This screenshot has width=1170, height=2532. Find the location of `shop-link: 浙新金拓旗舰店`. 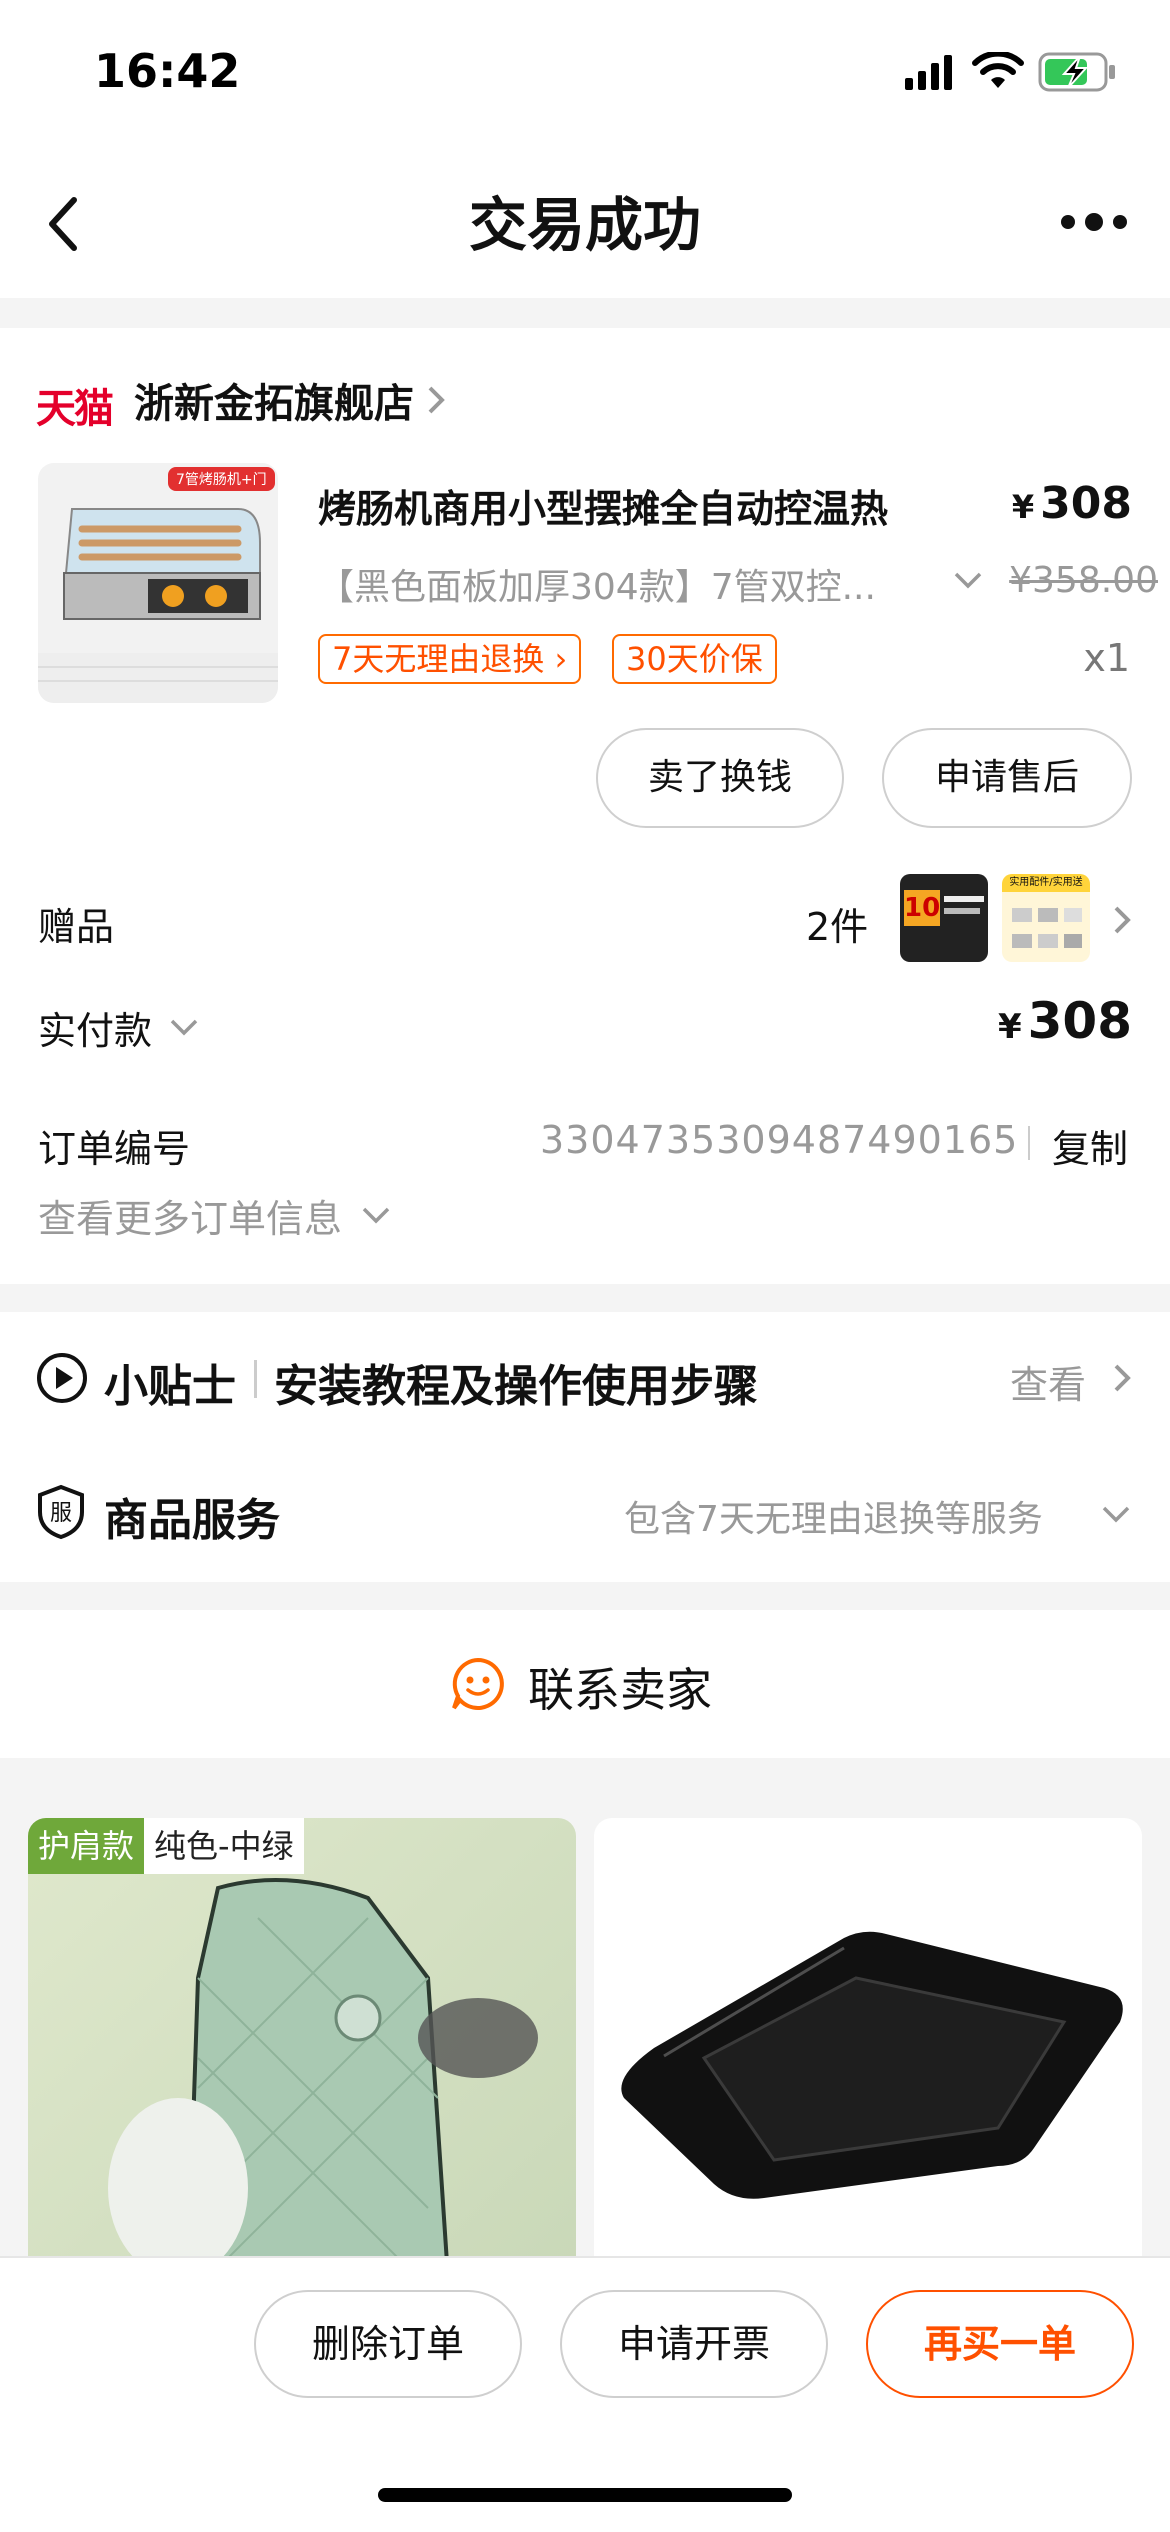

shop-link: 浙新金拓旗舰店 is located at coordinates (292, 400).